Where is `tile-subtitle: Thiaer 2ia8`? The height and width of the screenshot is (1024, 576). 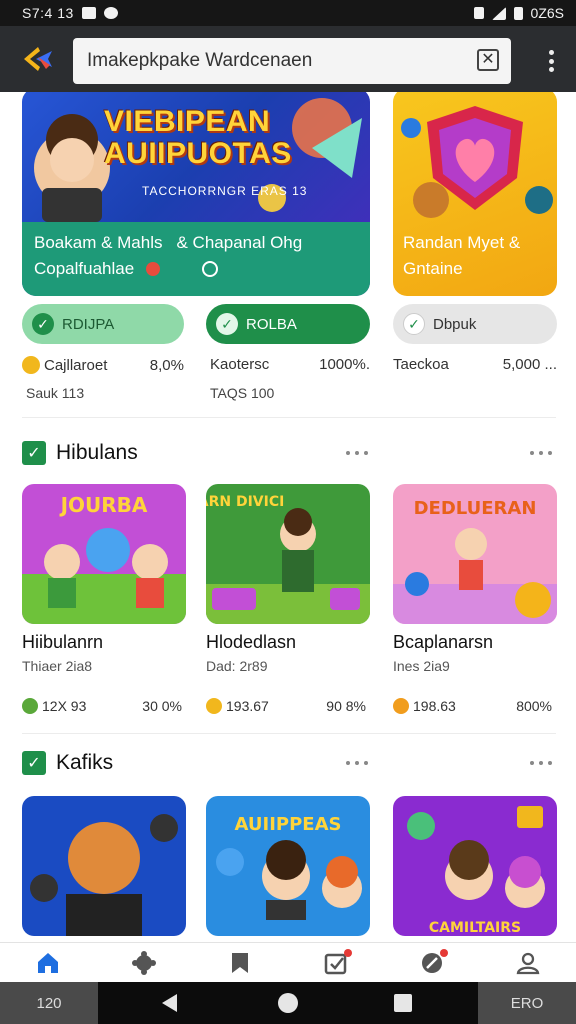 tile-subtitle: Thiaer 2ia8 is located at coordinates (57, 666).